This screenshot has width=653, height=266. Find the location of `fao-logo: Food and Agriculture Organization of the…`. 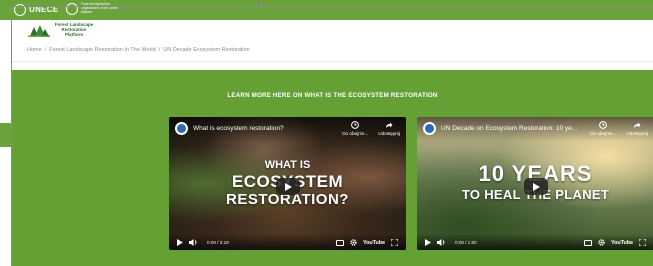

fao-logo: Food and Agriculture Organization of the… is located at coordinates (93, 8).